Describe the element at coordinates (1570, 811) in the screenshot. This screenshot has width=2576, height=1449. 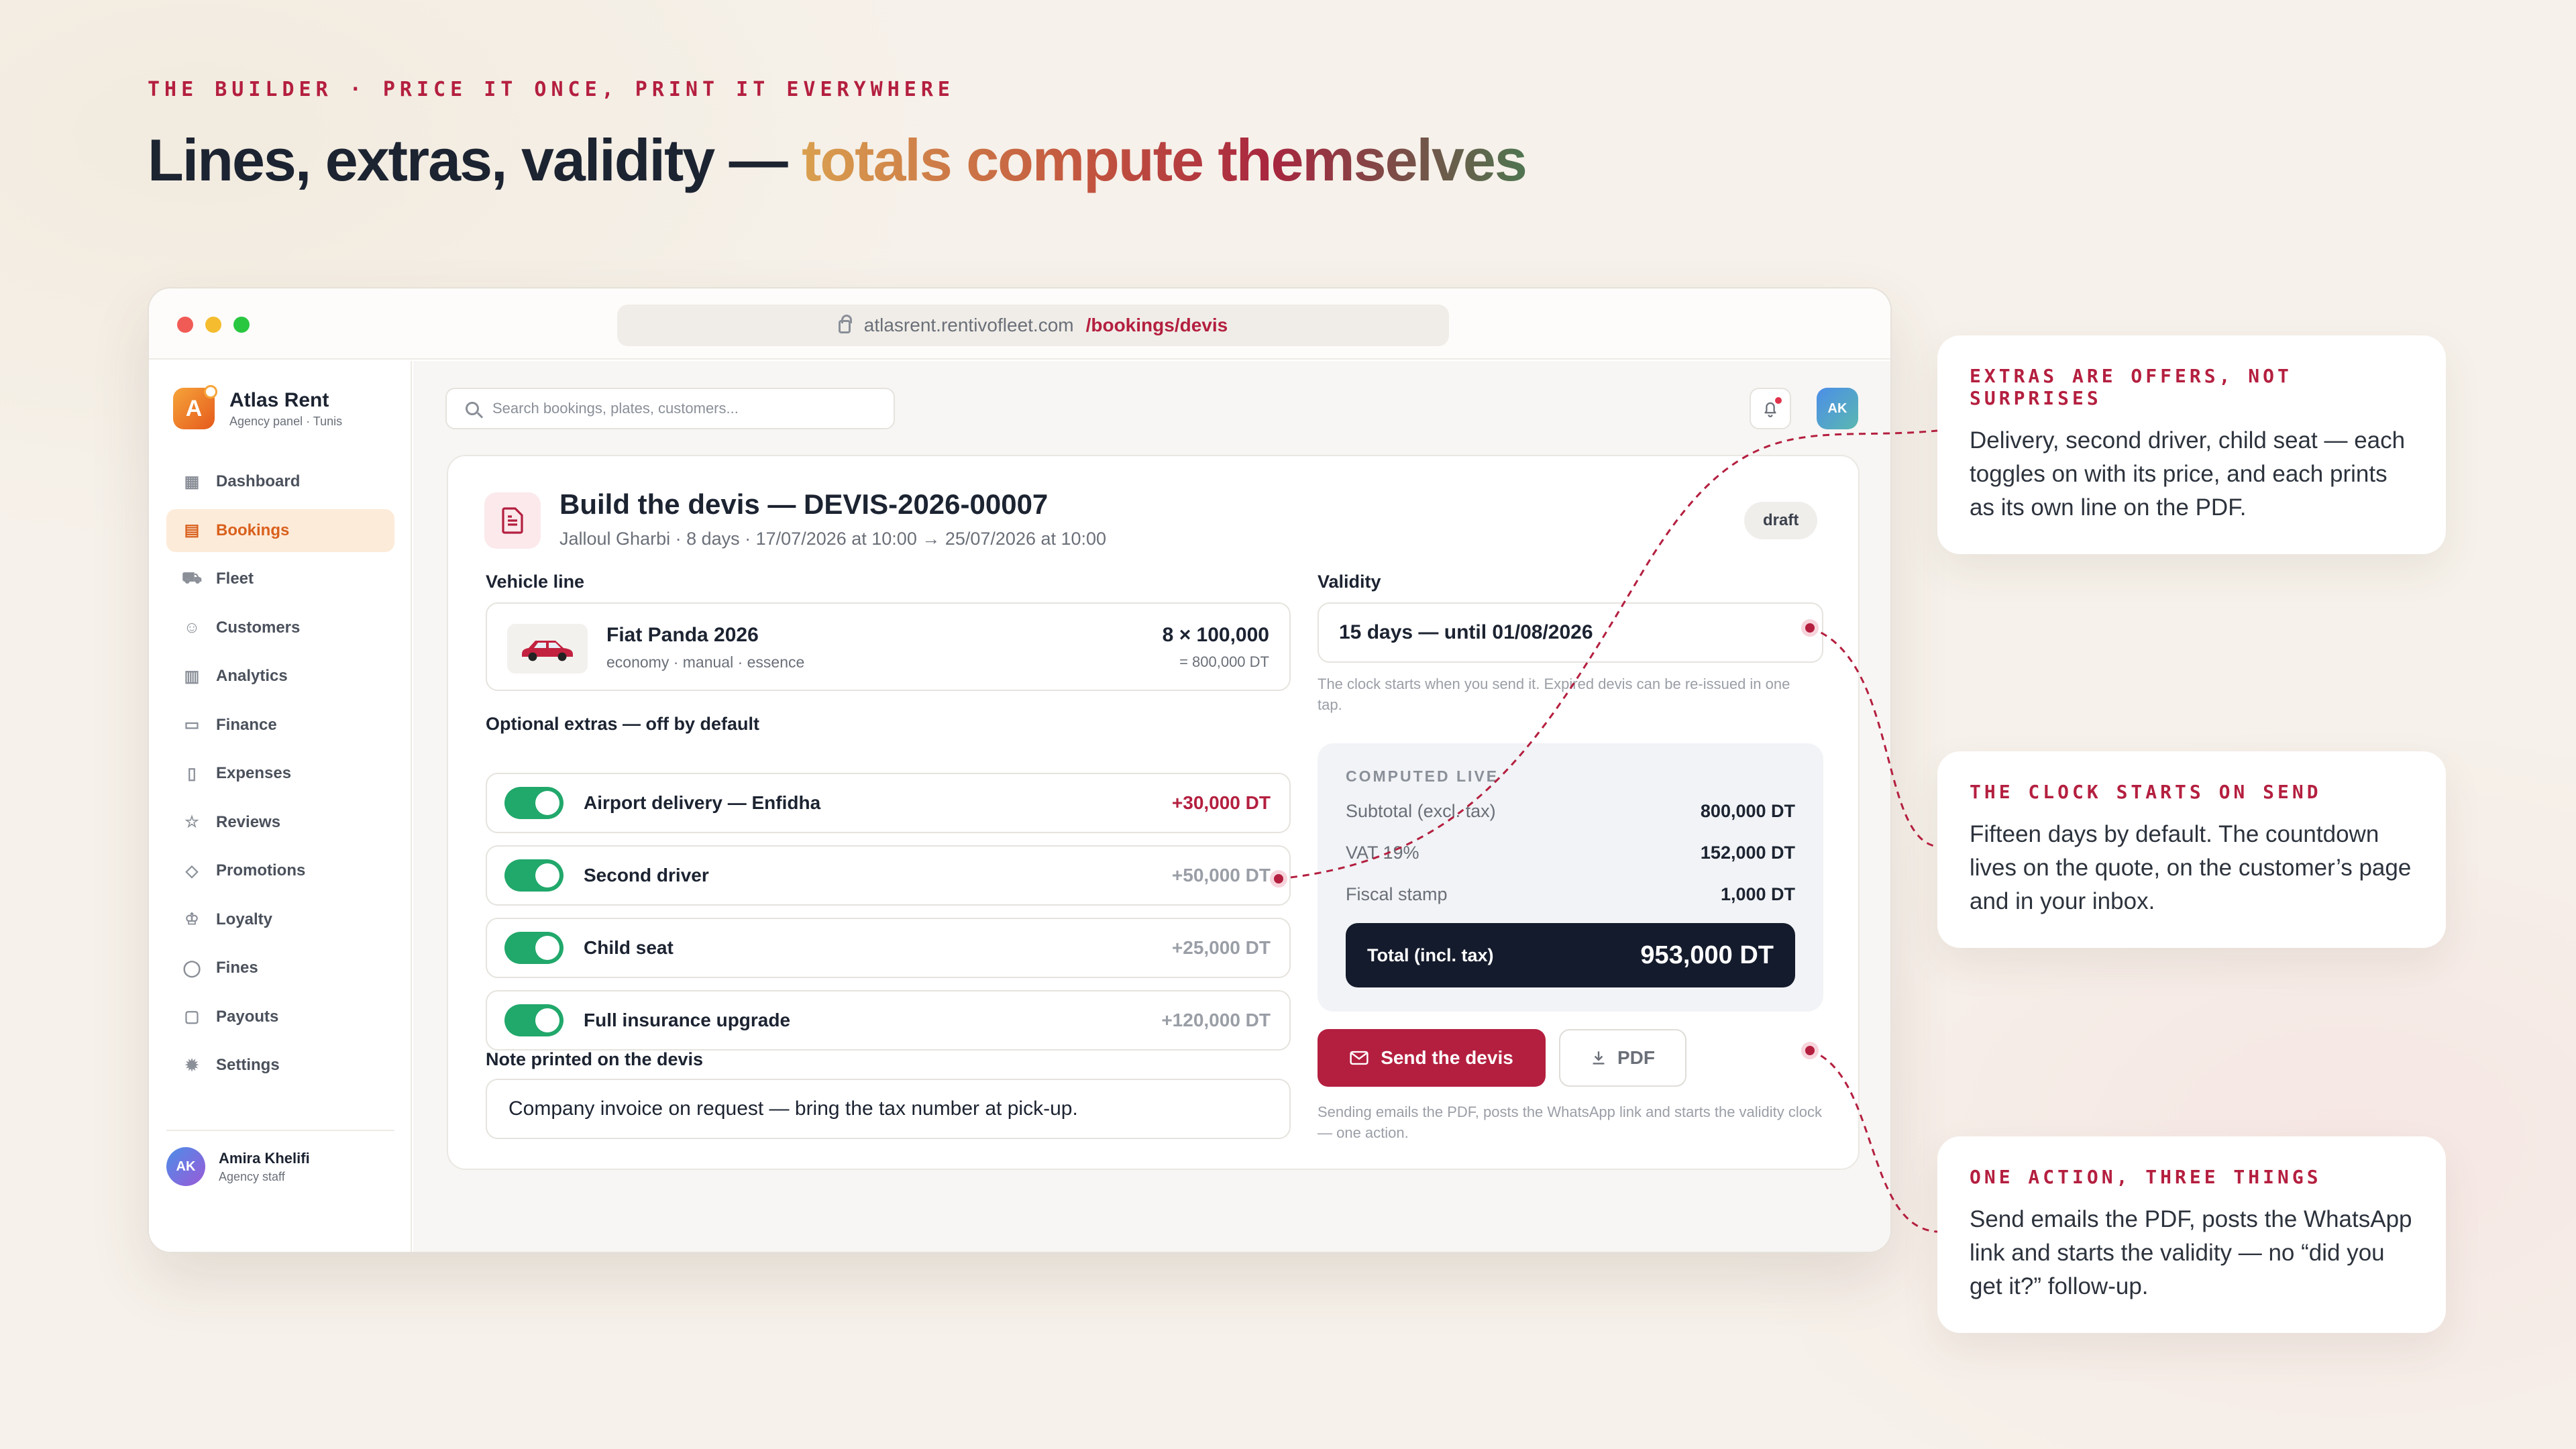
I see `subtotal-row: Subtotal (excl. tax) 800,000 DT` at that location.